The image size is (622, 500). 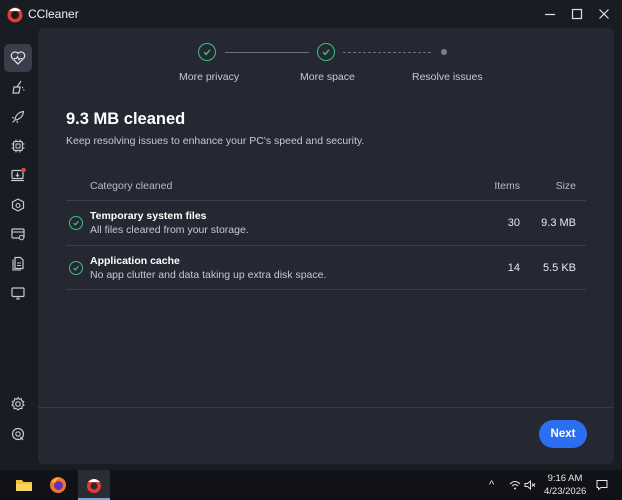 I want to click on window-title: CCleaner, so click(x=53, y=14).